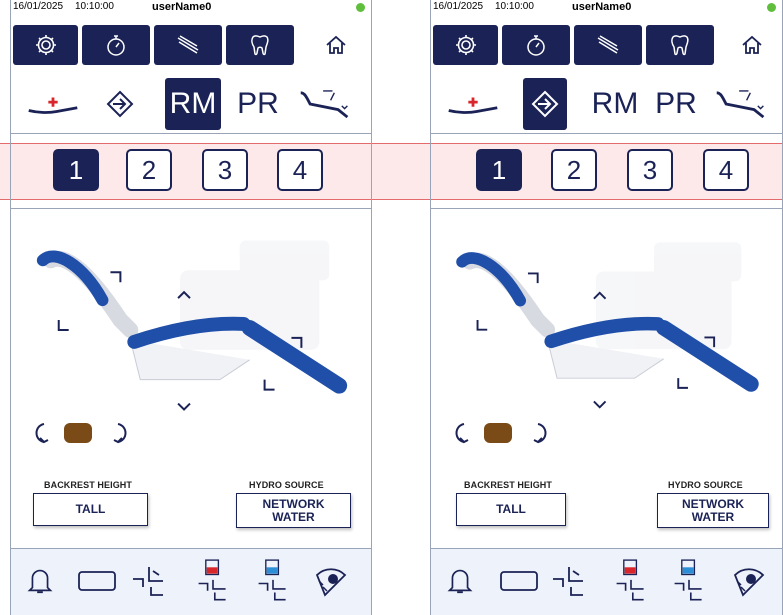 The height and width of the screenshot is (615, 783). I want to click on chair-flat-icon, so click(473, 105).